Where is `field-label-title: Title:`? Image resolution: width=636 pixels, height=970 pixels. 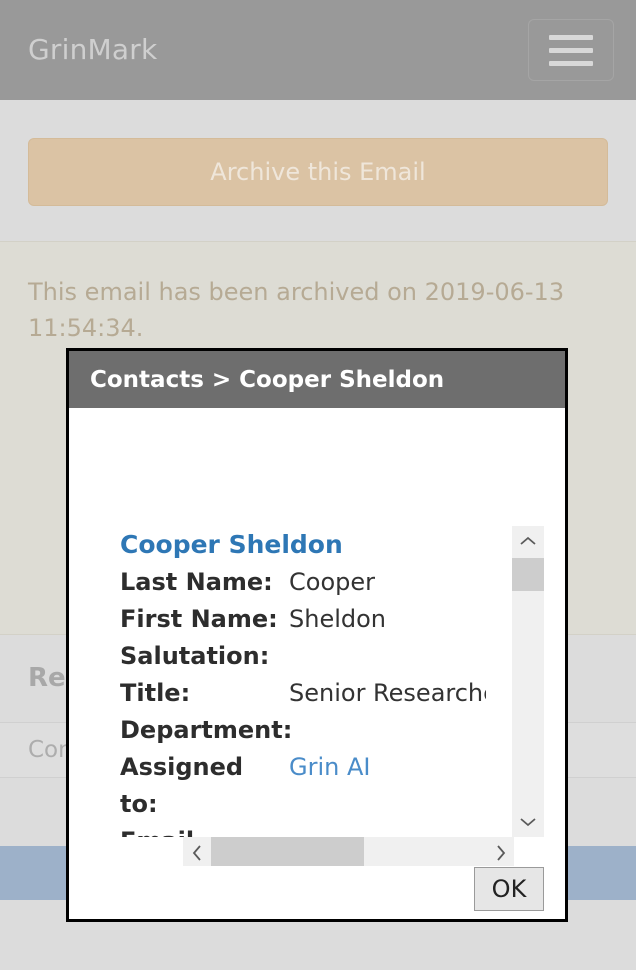
field-label-title: Title: is located at coordinates (155, 693).